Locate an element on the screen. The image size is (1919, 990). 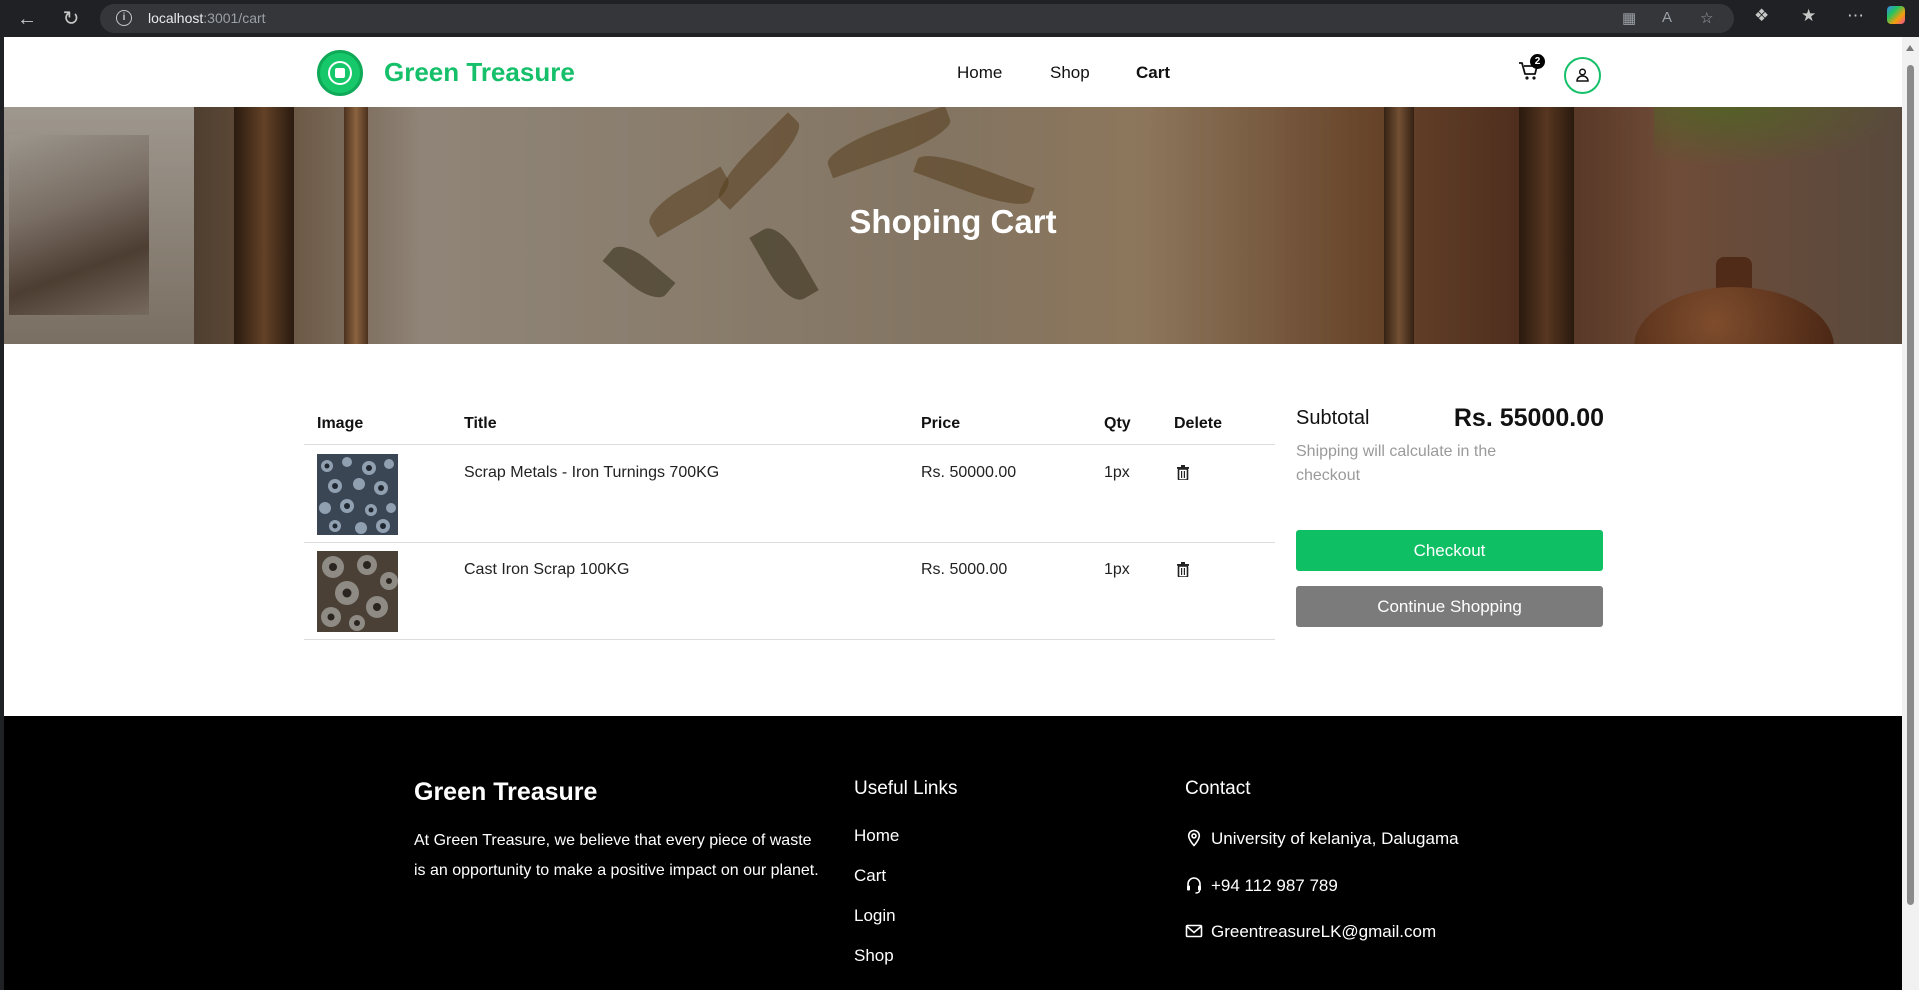
subtotal-label: Subtotal is located at coordinates (1333, 418).